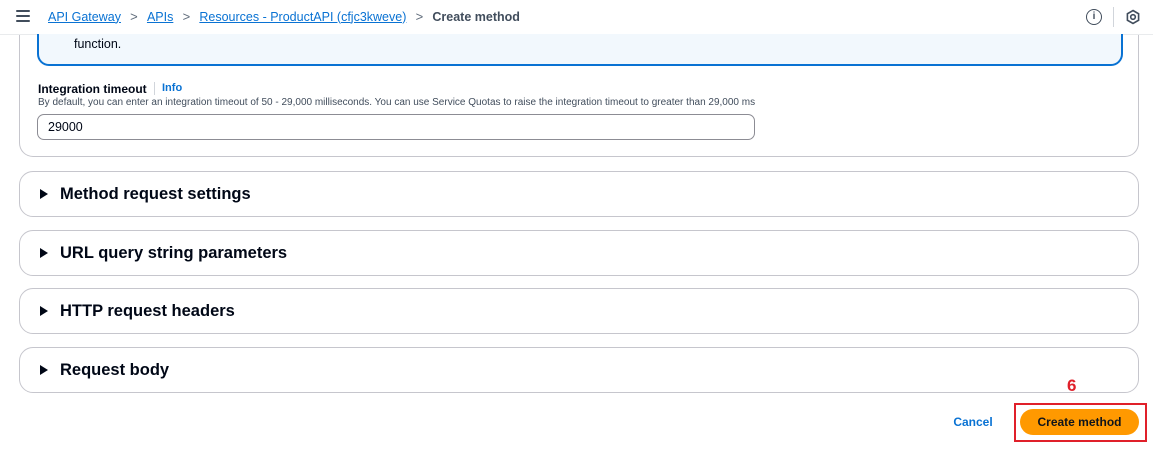  What do you see at coordinates (147, 311) in the screenshot?
I see `section-title: HTTP request headers` at bounding box center [147, 311].